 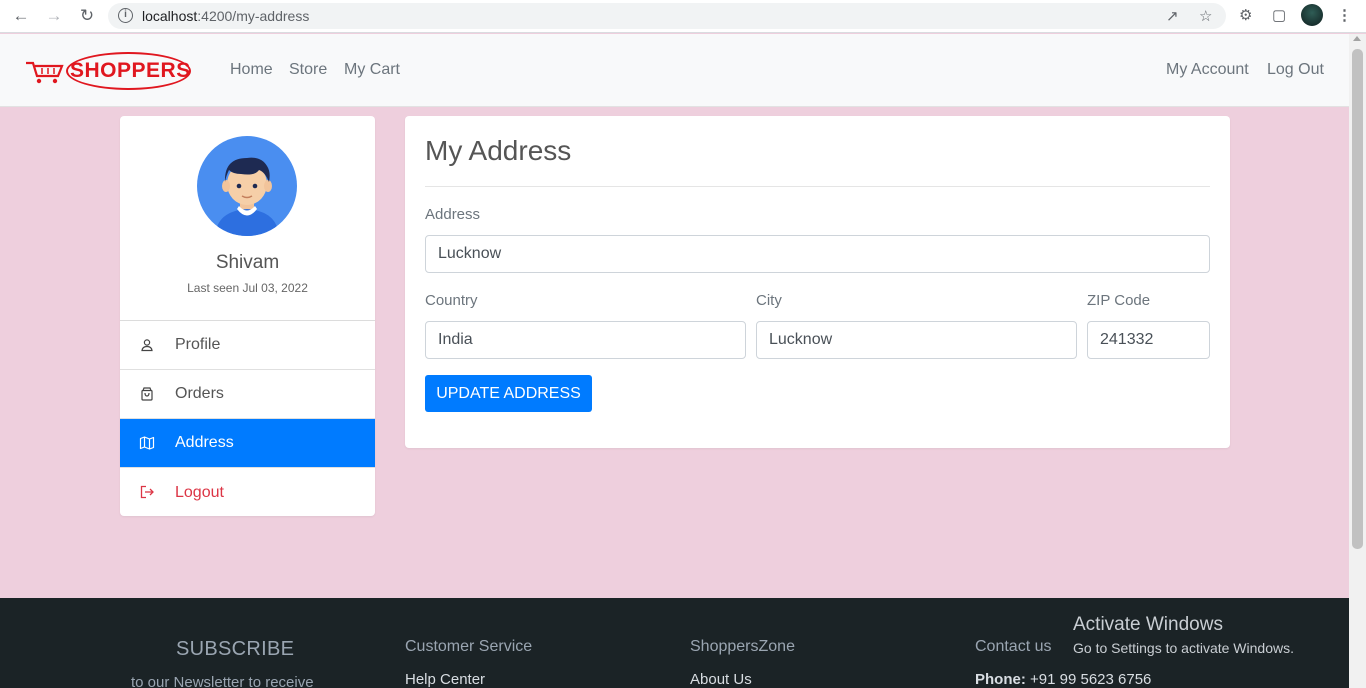 What do you see at coordinates (1148, 340) in the screenshot?
I see `zip-input` at bounding box center [1148, 340].